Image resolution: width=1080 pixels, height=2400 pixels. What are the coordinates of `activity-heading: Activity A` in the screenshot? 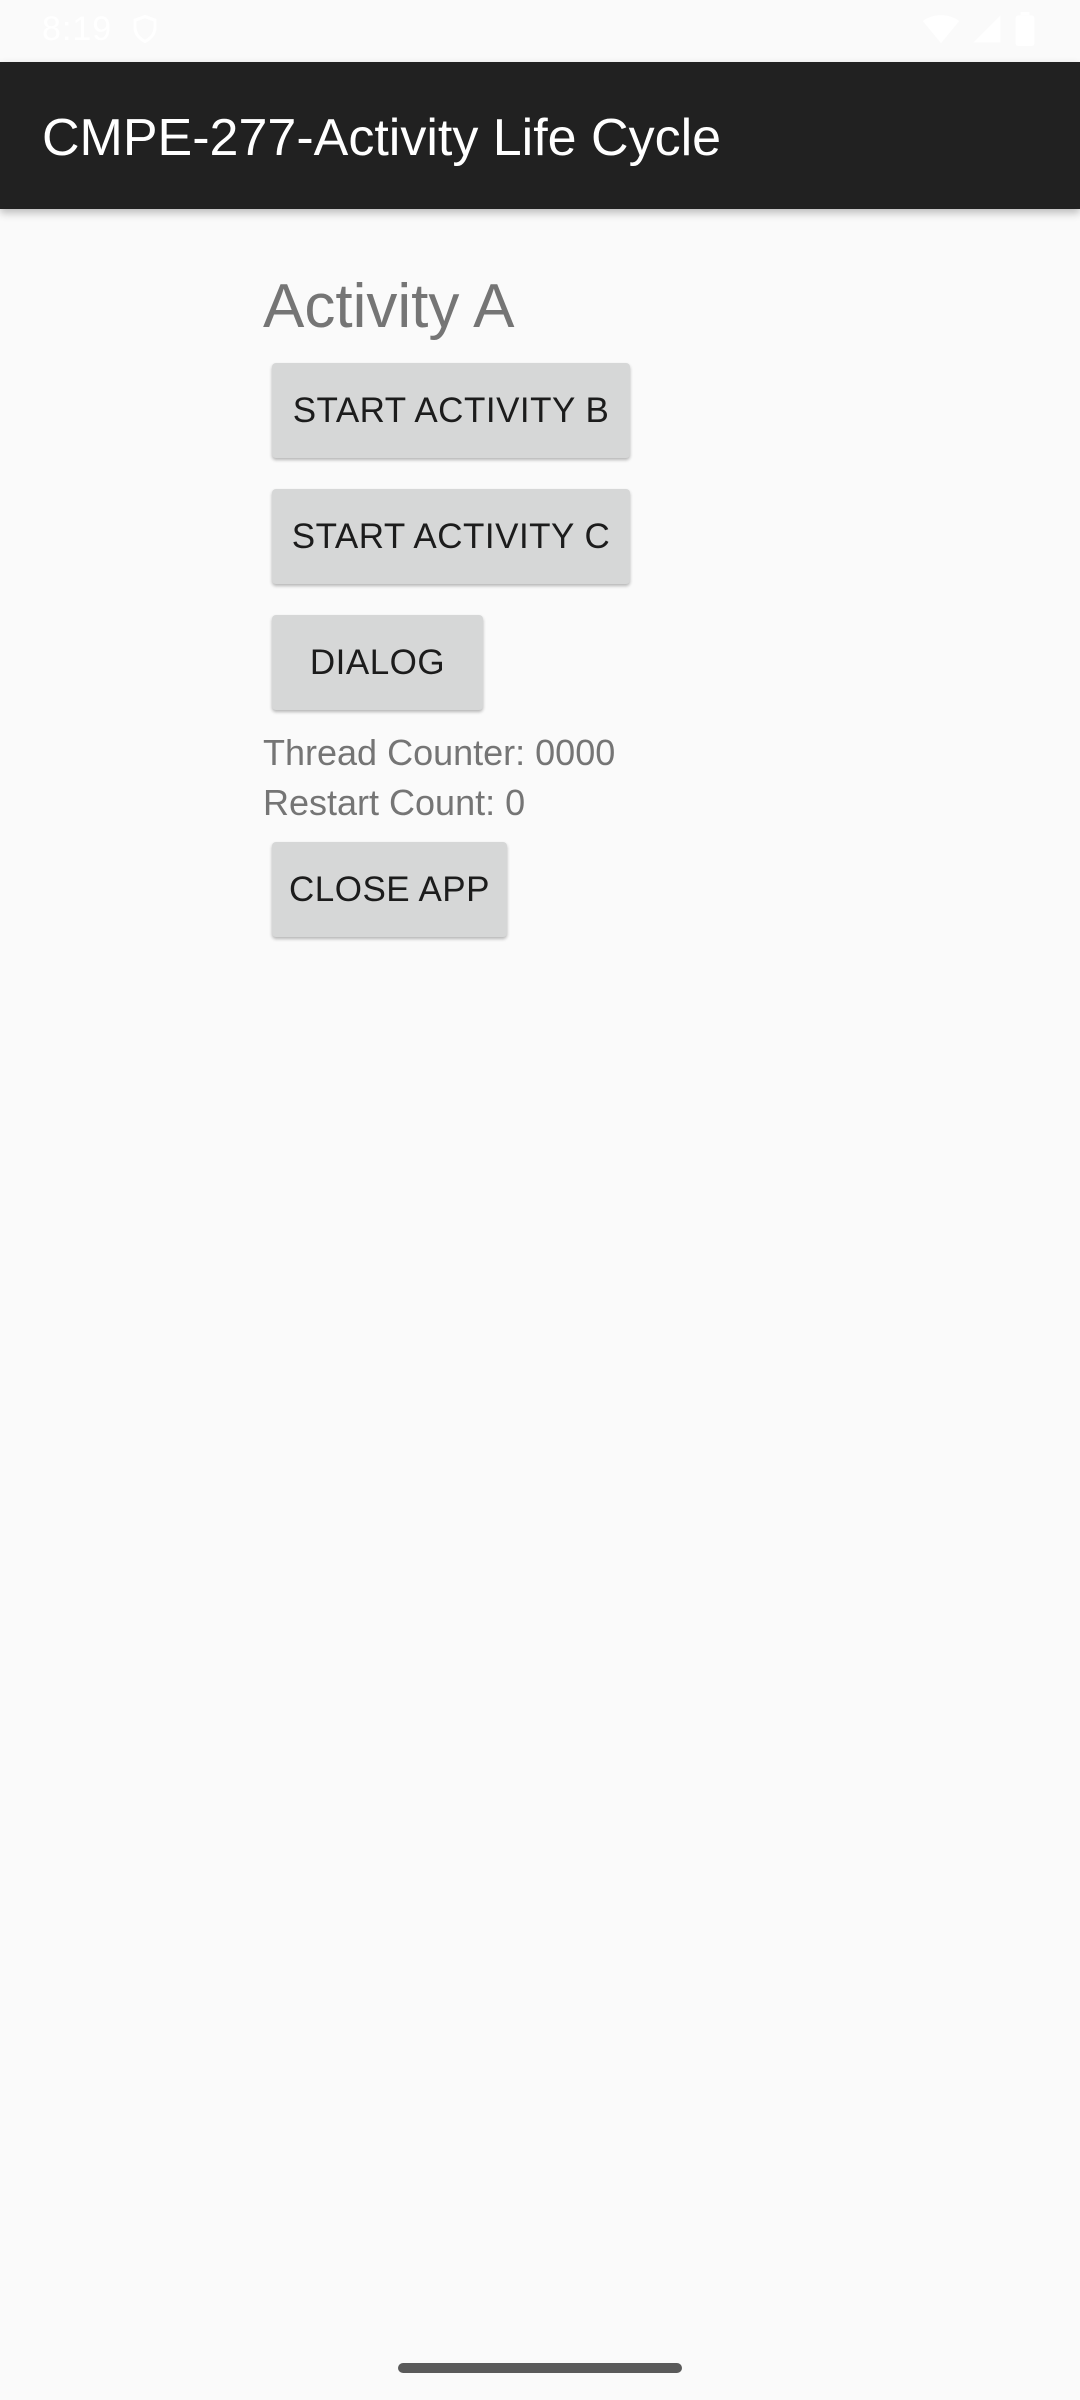 It's located at (389, 306).